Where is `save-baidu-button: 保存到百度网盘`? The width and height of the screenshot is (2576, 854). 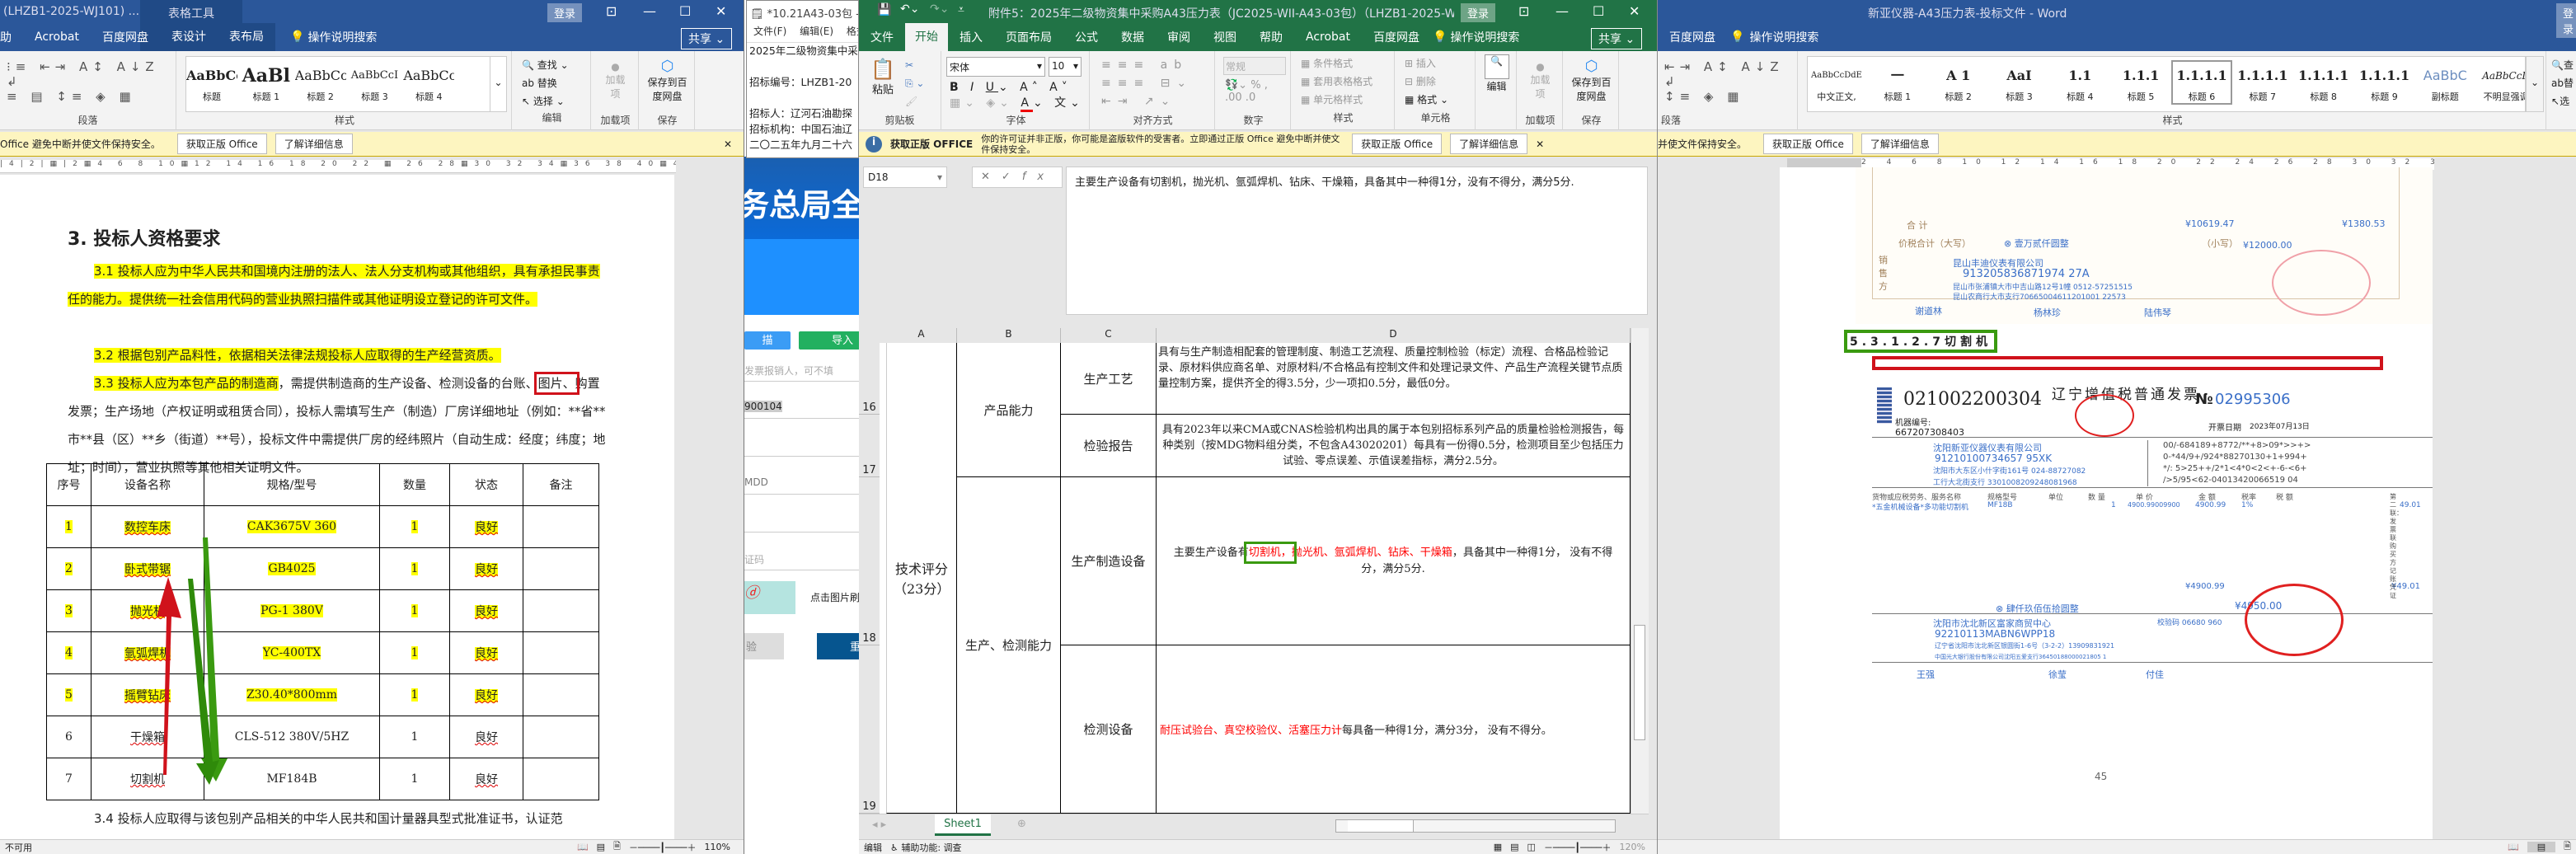
save-baidu-button: 保存到百度网盘 is located at coordinates (1592, 89).